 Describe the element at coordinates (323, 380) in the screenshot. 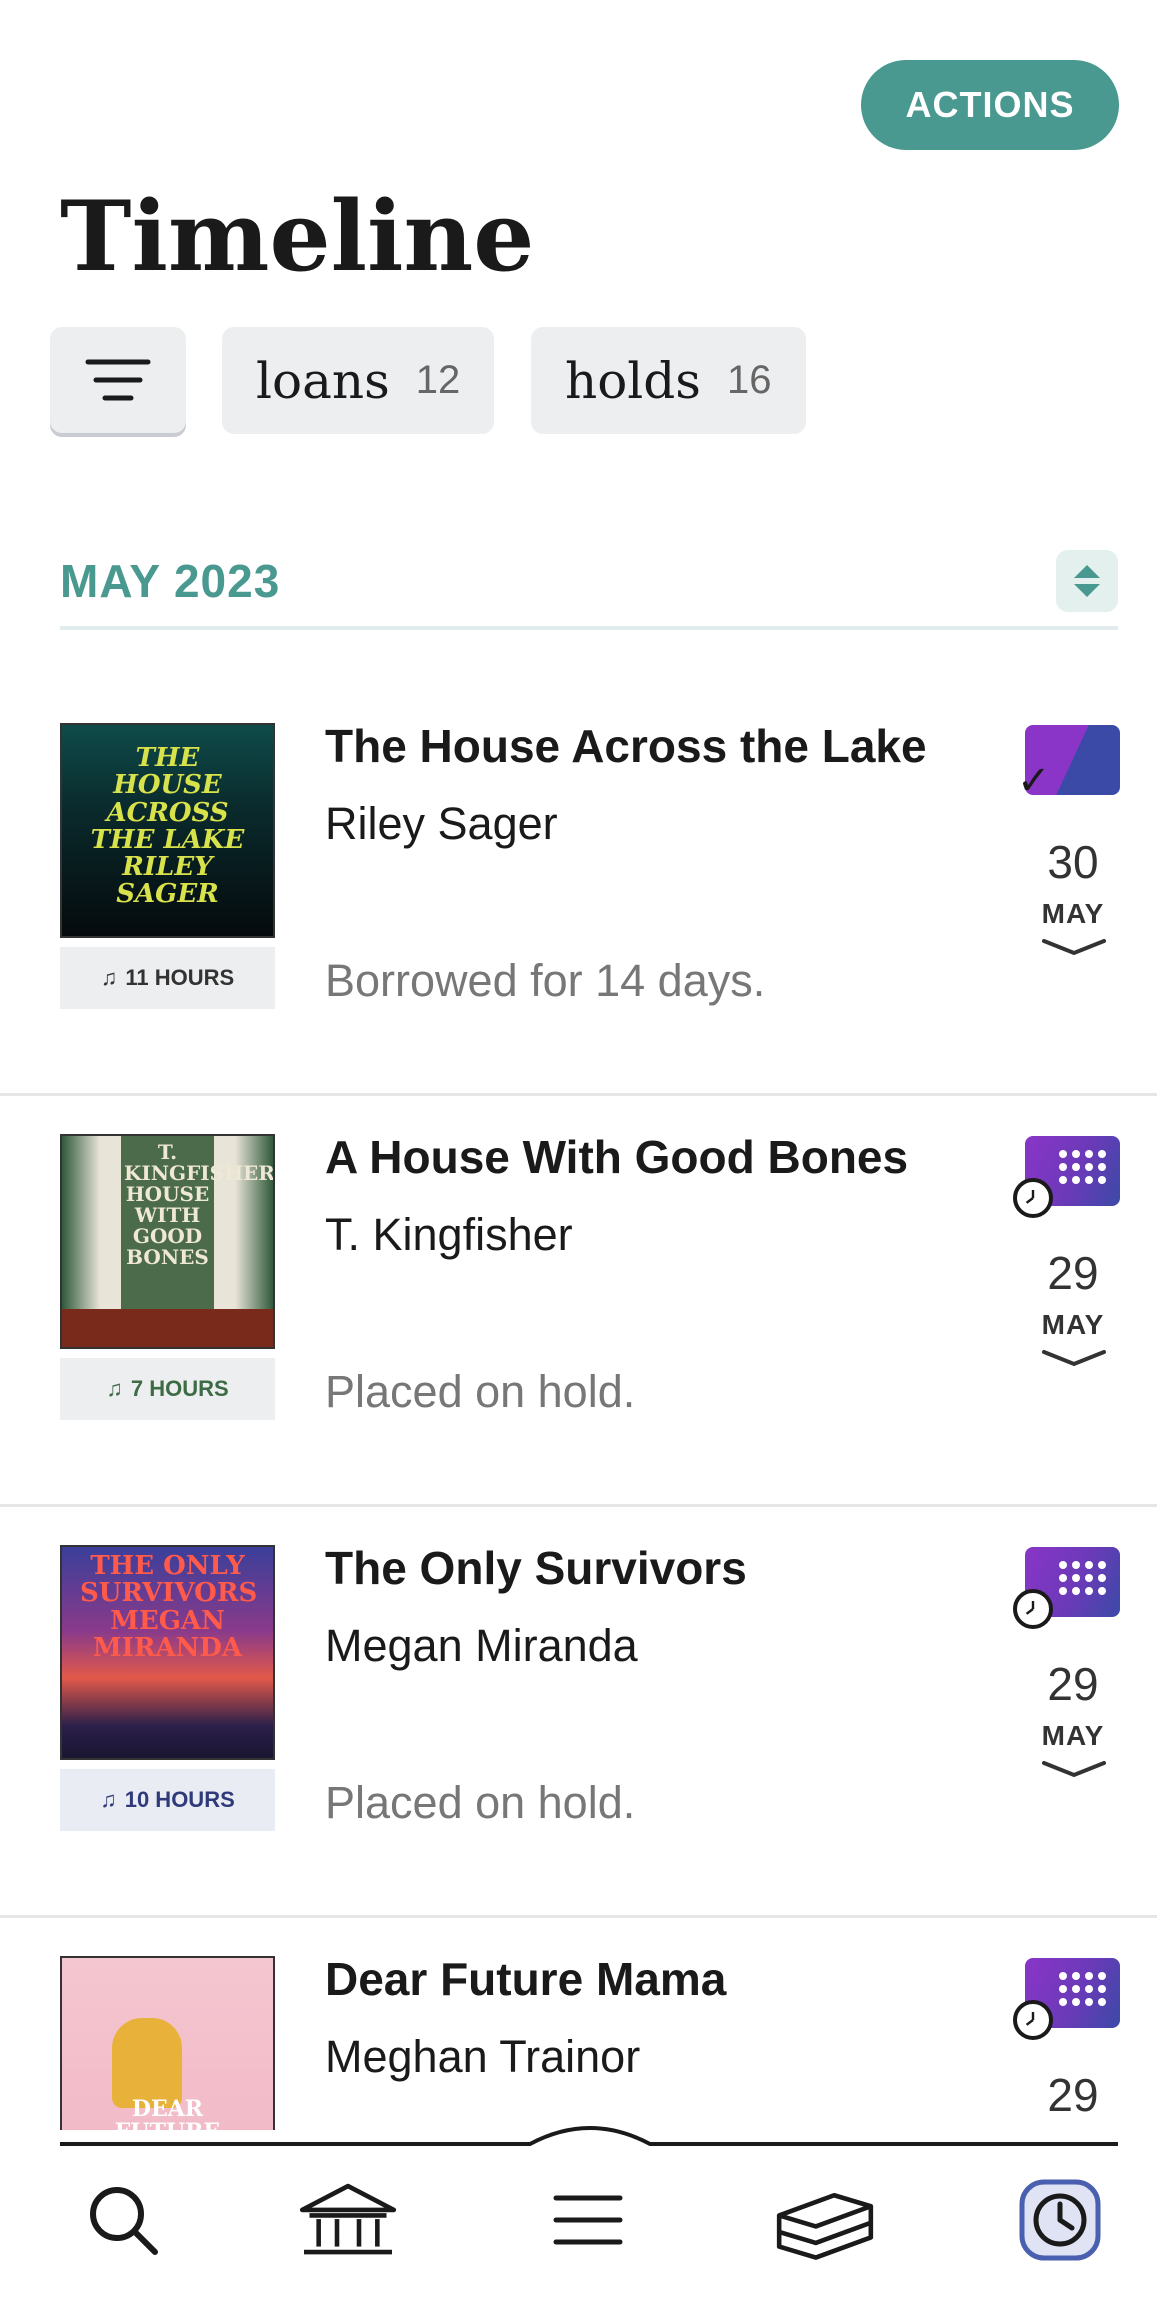

I see `loans-chip-label: loans` at that location.